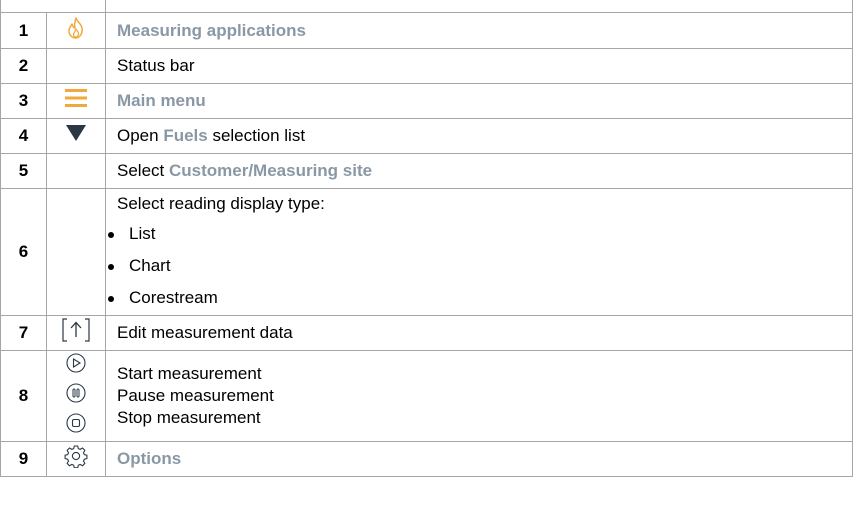  I want to click on stop-circle-icon, so click(76, 426).